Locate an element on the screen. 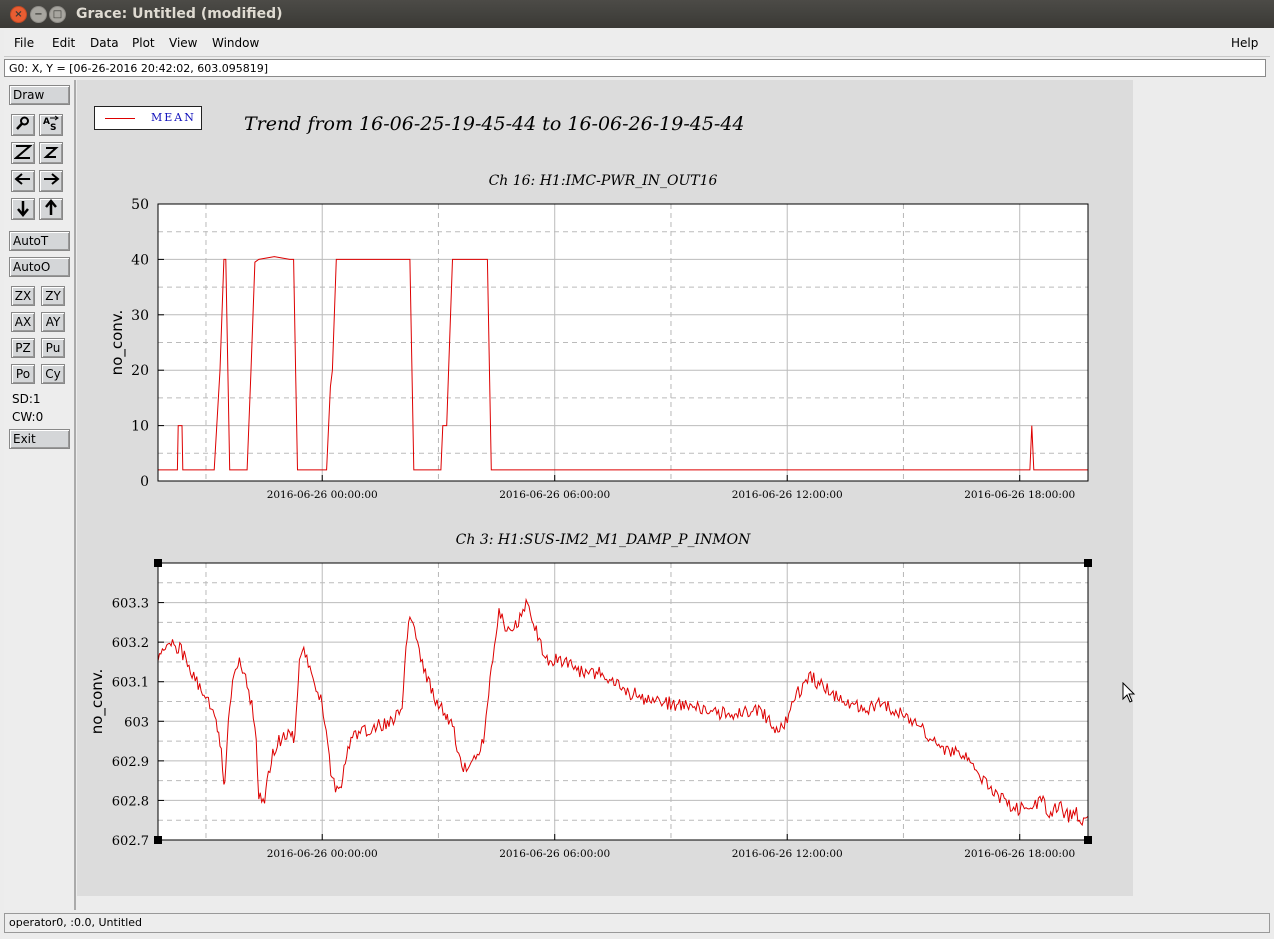 The height and width of the screenshot is (939, 1274). arrow-right-icon is located at coordinates (52, 179).